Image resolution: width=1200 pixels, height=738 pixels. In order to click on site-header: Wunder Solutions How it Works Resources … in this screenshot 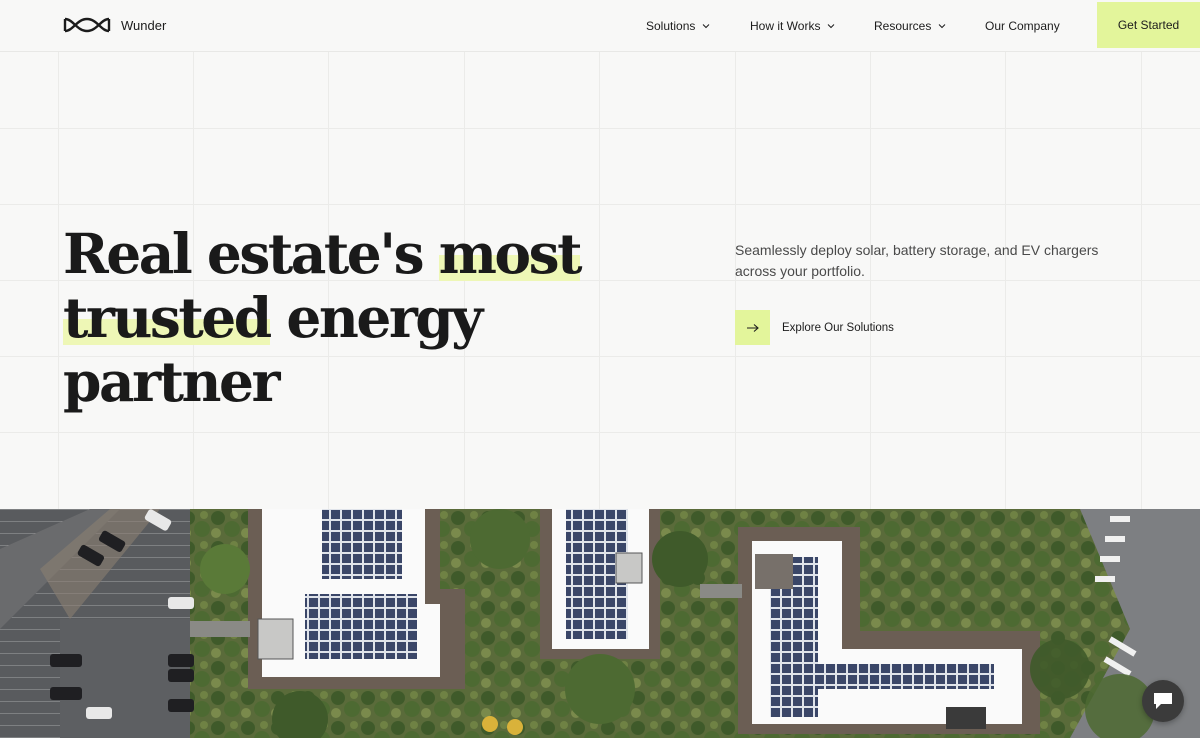, I will do `click(600, 26)`.